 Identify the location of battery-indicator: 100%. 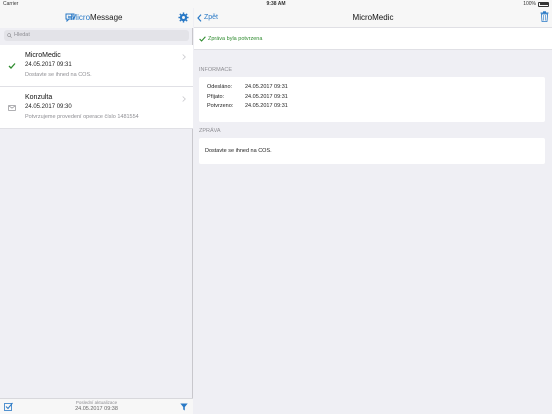
(536, 4).